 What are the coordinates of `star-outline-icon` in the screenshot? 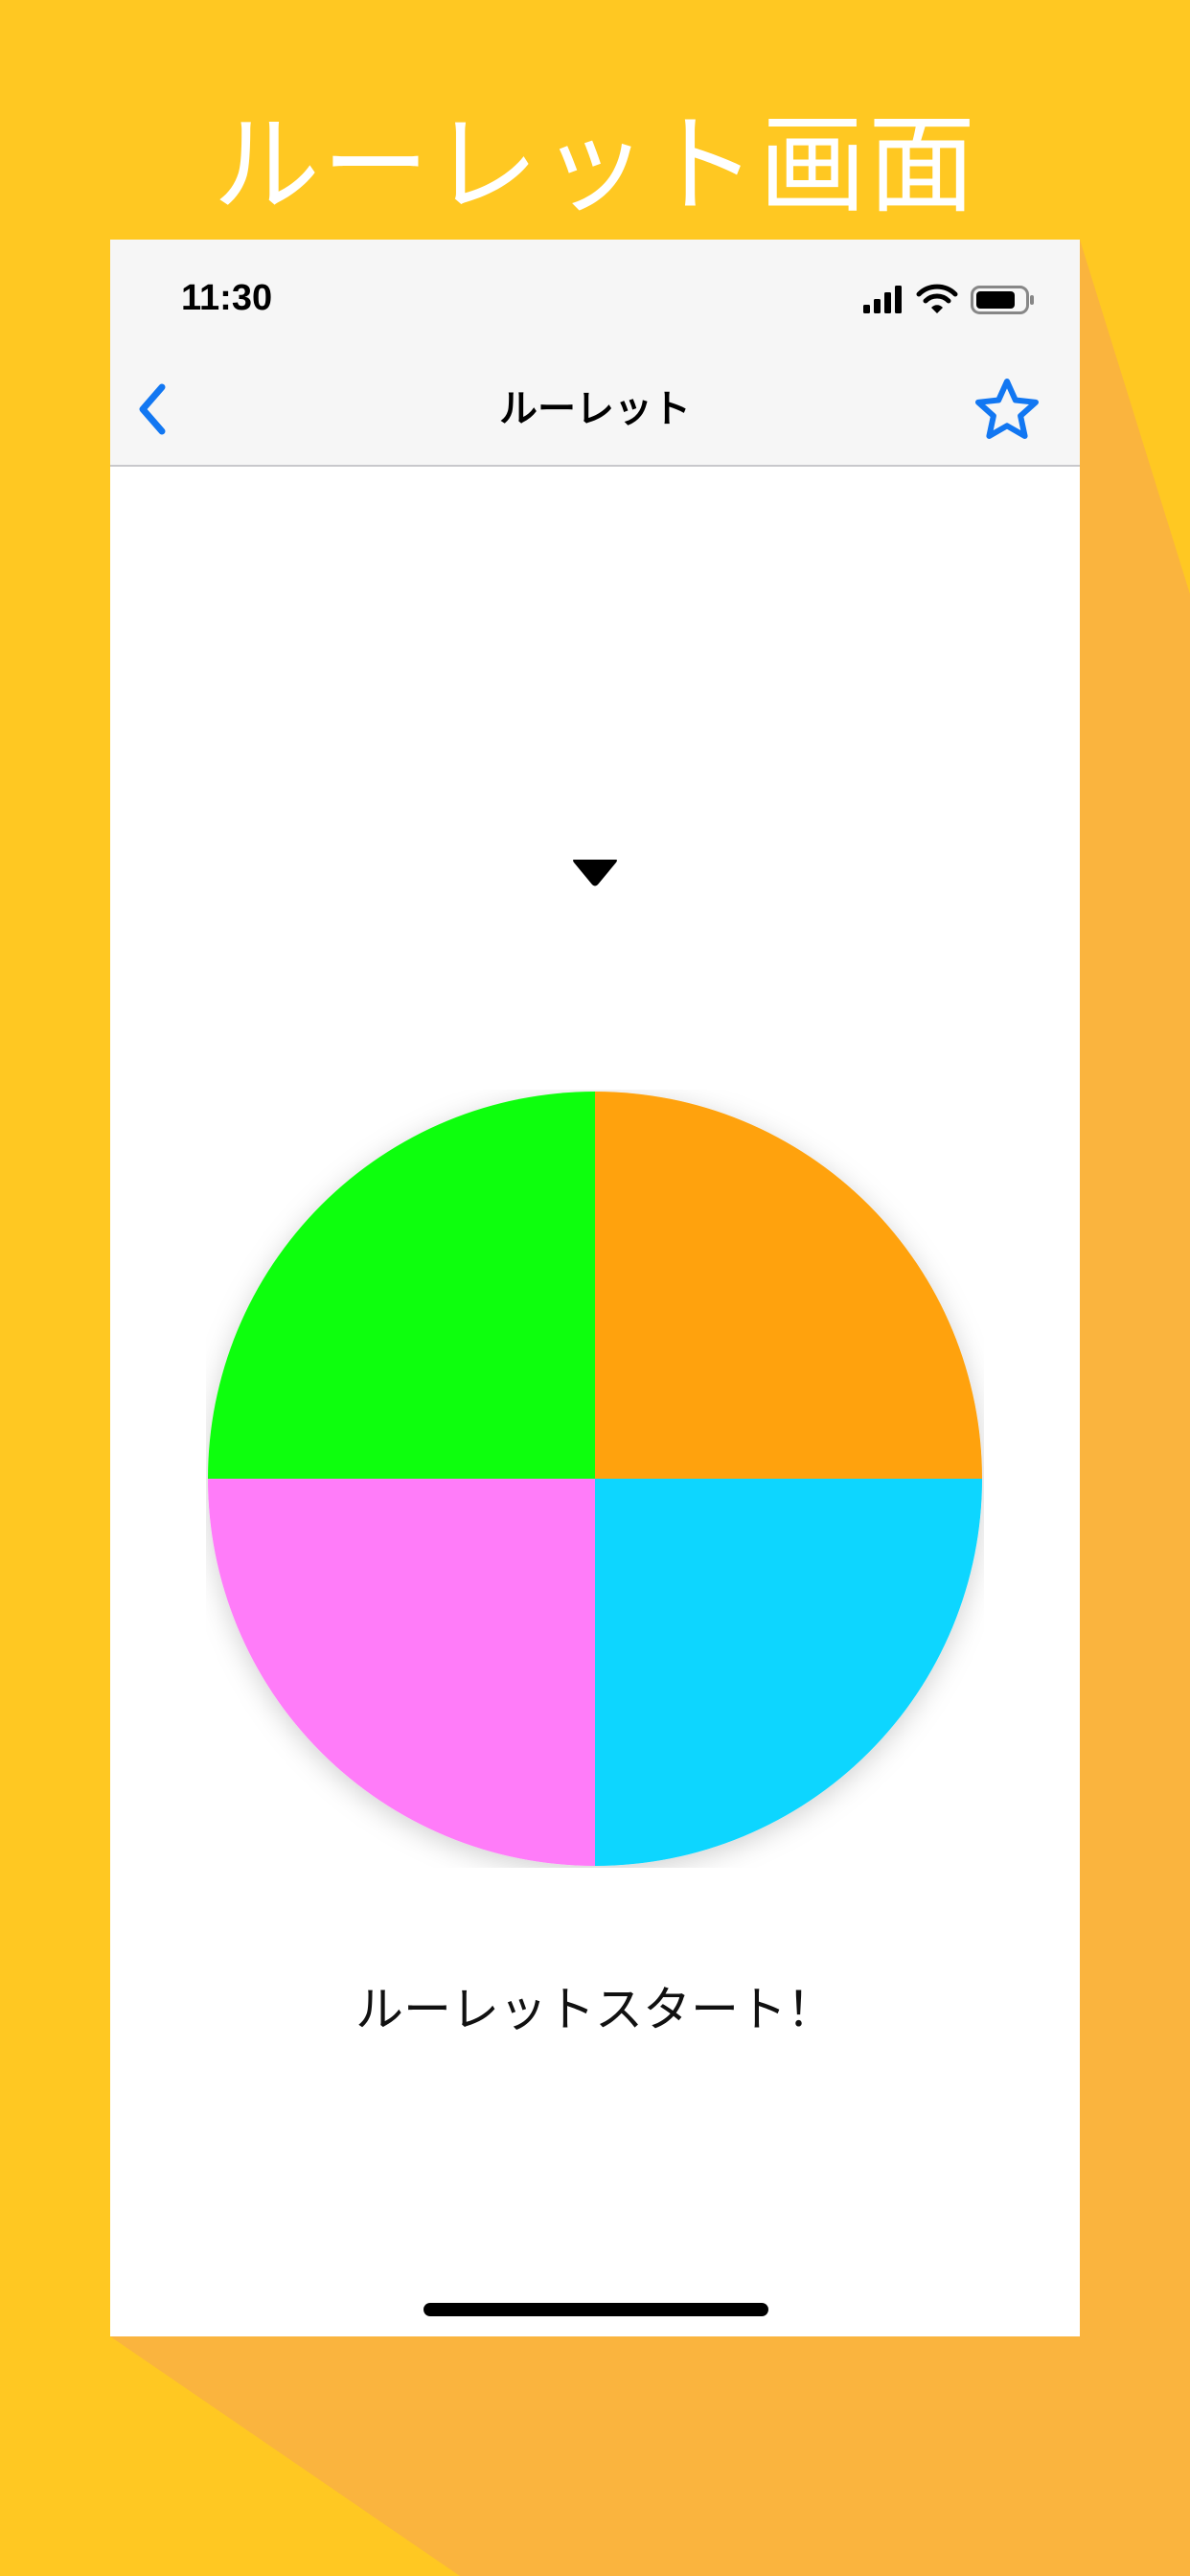 It's located at (1007, 409).